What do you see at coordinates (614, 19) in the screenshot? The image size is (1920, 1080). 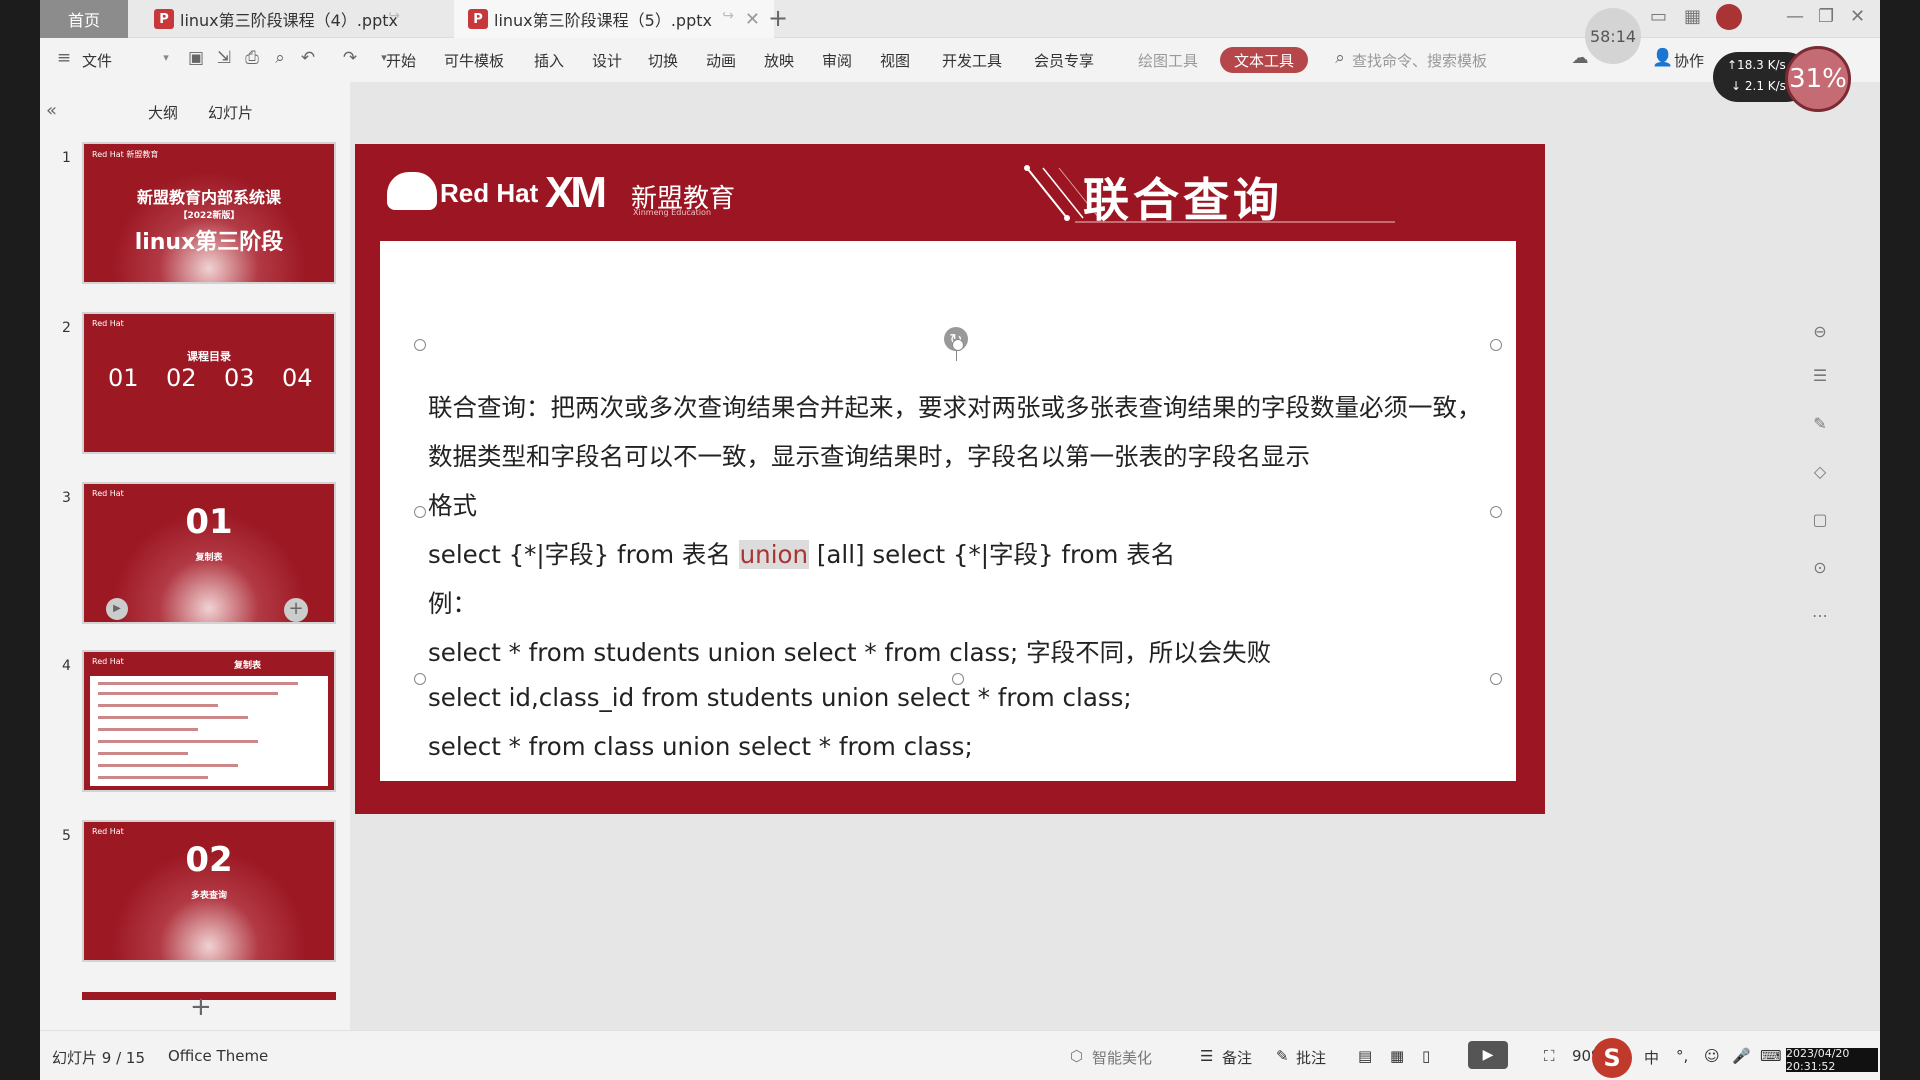 I see `tab-document-5: P linux第三阶段课程（5）.pptx ↪ ✕` at bounding box center [614, 19].